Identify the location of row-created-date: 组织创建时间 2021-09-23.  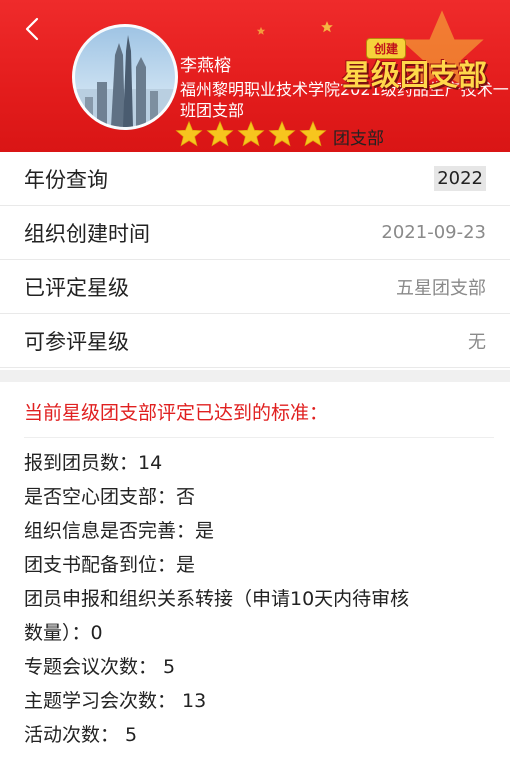
(255, 233).